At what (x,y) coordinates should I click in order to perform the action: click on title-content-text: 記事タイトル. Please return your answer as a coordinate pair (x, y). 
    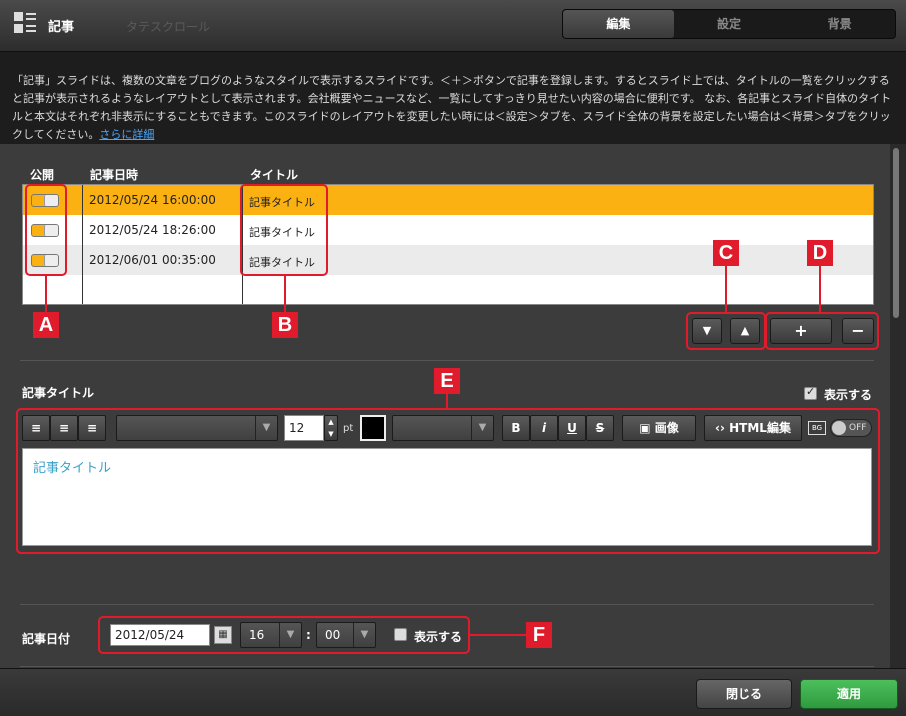
    Looking at the image, I should click on (72, 468).